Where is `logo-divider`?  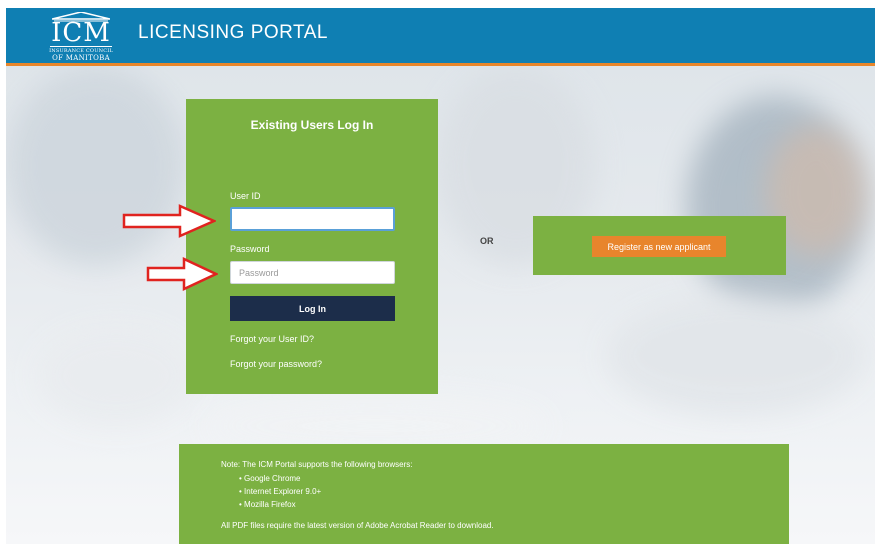
logo-divider is located at coordinates (81, 46).